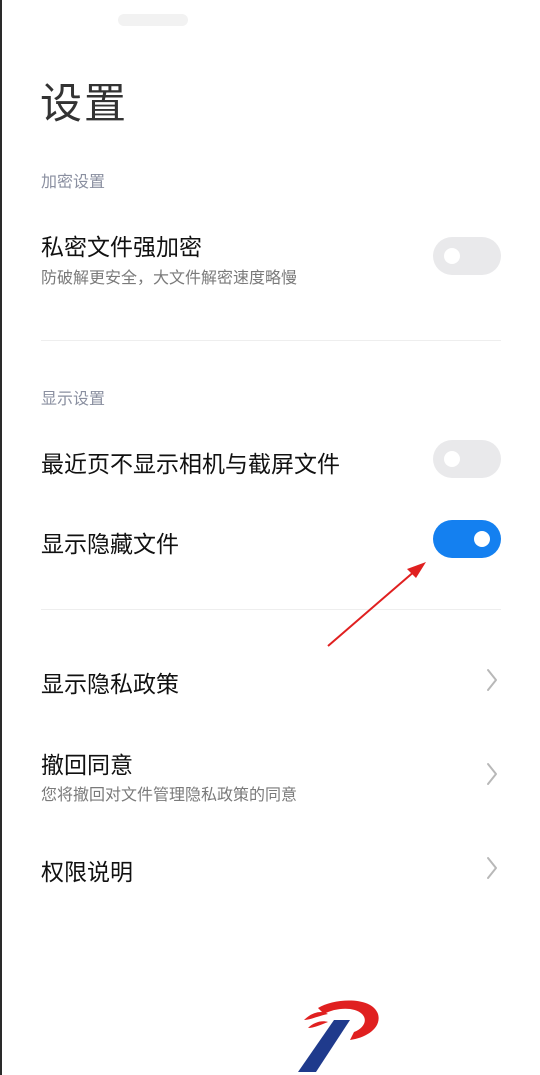  I want to click on watermark-logo, so click(338, 1036).